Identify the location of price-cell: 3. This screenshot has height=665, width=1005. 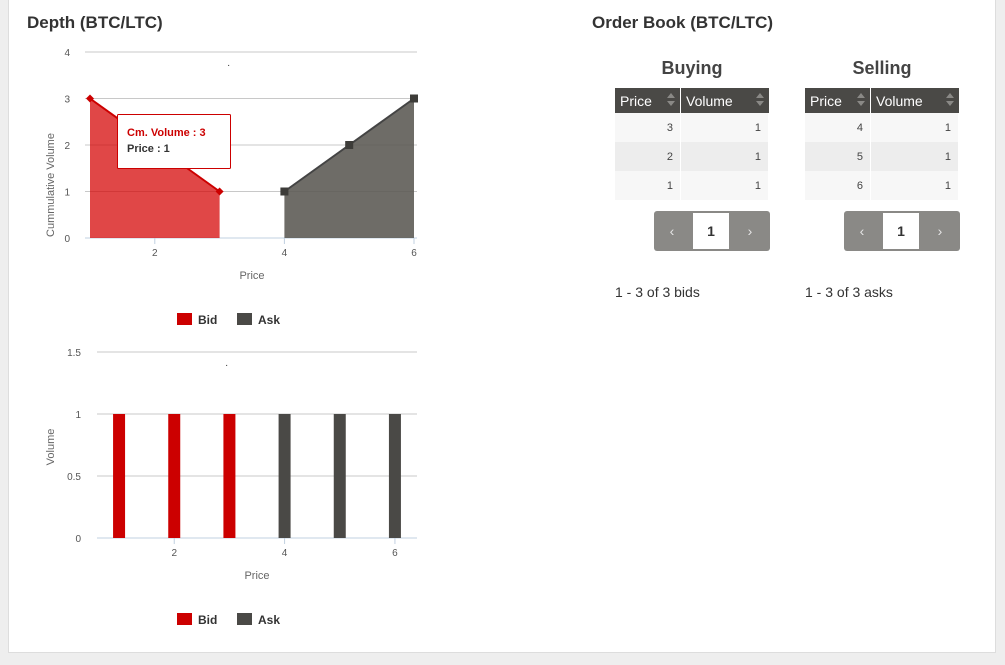
(648, 127).